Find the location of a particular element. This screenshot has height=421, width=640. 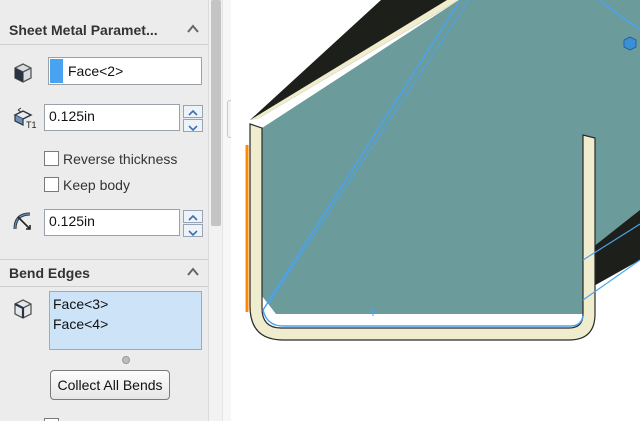

list-item: Face<3> is located at coordinates (80, 304).